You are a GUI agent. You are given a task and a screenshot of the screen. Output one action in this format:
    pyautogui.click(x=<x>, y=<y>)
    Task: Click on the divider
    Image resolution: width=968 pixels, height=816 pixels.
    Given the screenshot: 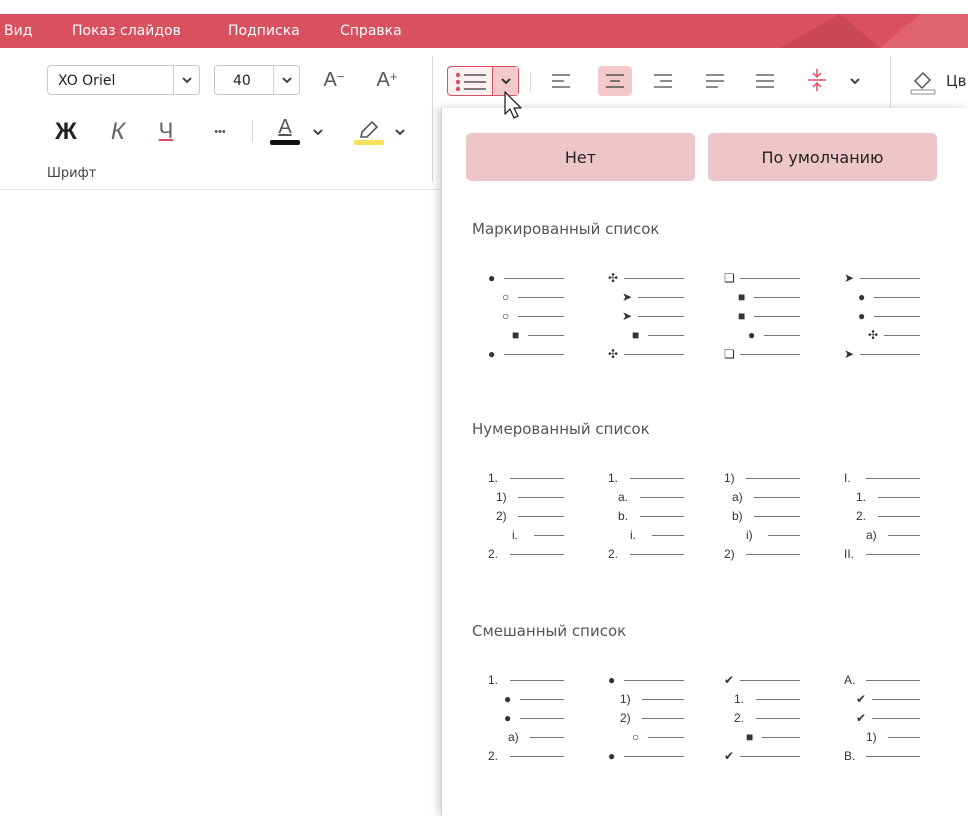 What is the action you would take?
    pyautogui.click(x=252, y=131)
    